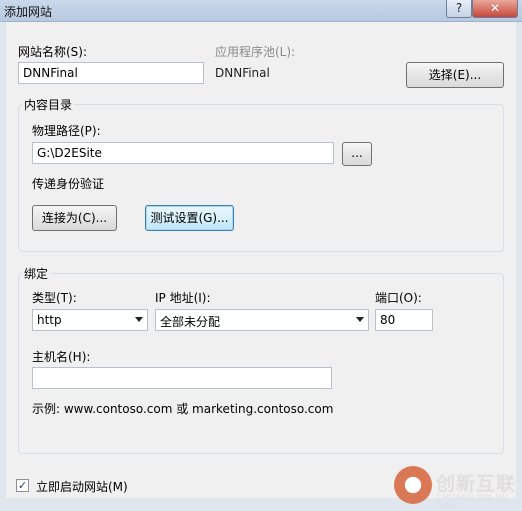 This screenshot has height=511, width=522. I want to click on app-pool-value: DNNFinal, so click(242, 73).